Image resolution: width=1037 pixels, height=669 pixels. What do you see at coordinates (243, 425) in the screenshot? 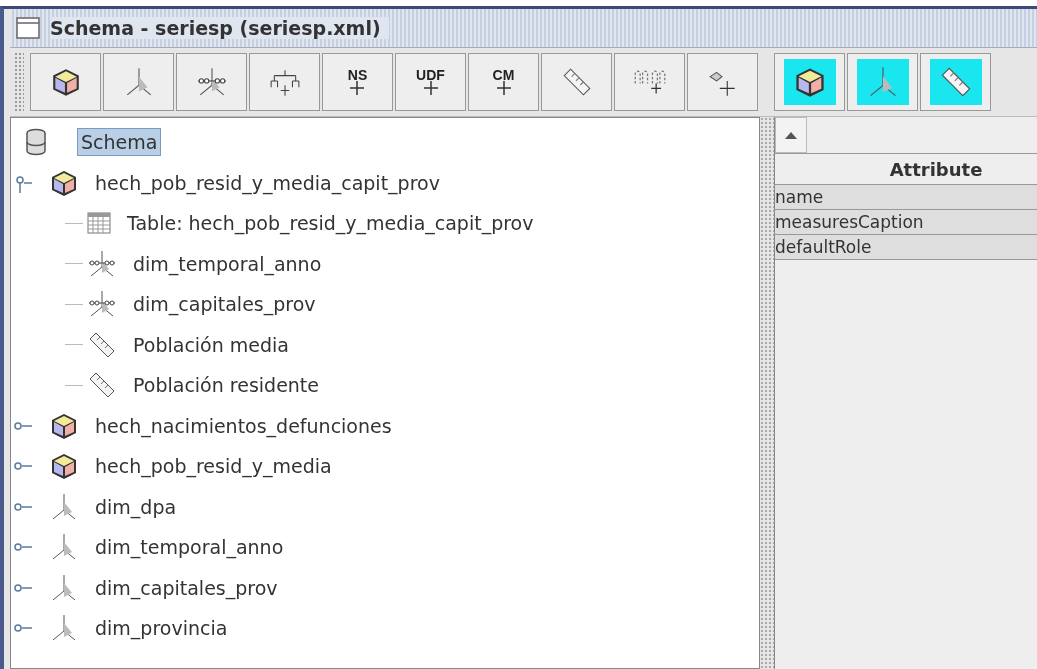
I see `tree-item: hech_nacimientos_defunciones` at bounding box center [243, 425].